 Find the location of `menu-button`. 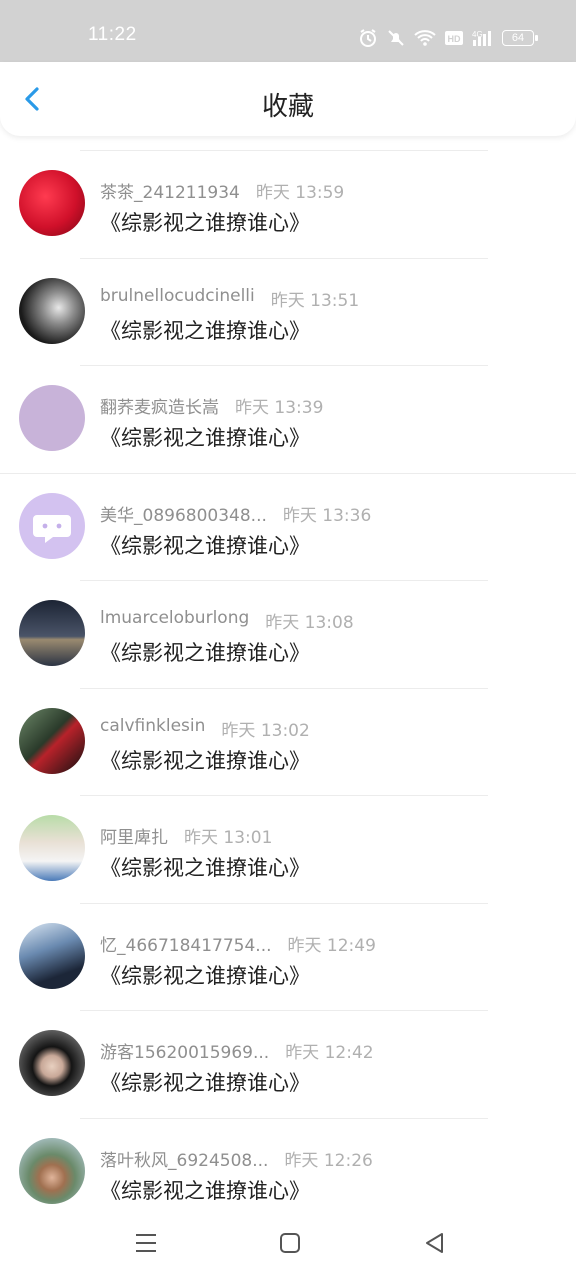

menu-button is located at coordinates (146, 1243).